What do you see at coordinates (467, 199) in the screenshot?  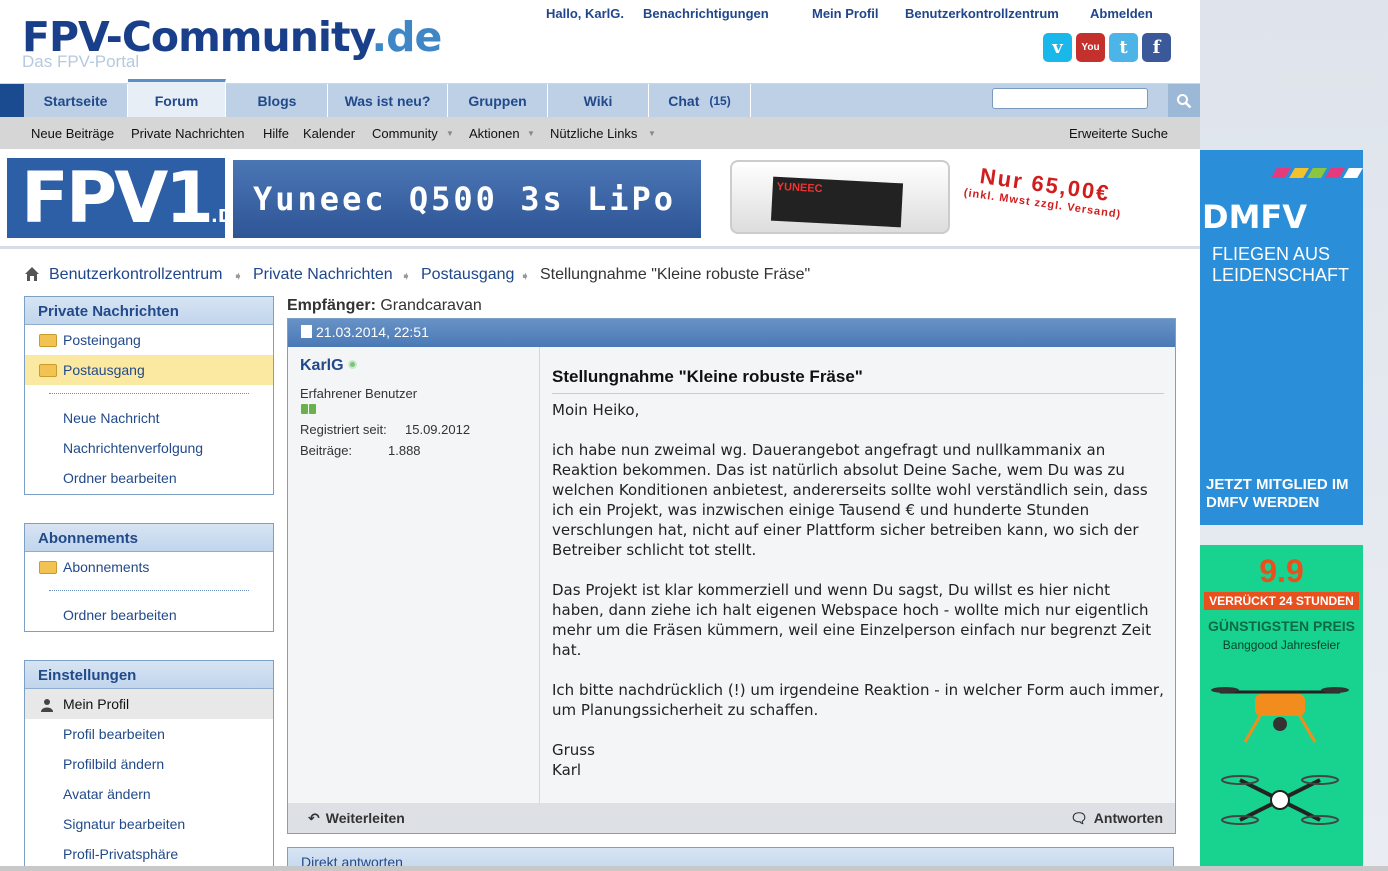 I see `banner-product-text: Yuneec Q500 3s LiPo` at bounding box center [467, 199].